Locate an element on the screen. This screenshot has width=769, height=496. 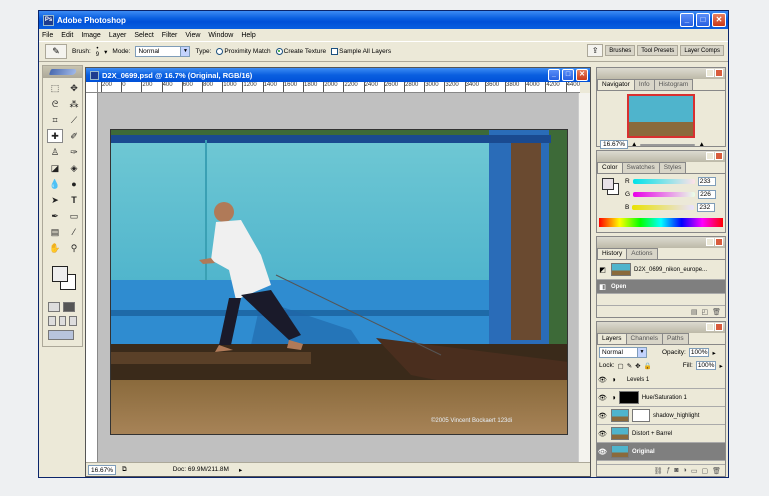
lock-image-icon: ✎ is located at coordinates (629, 366).